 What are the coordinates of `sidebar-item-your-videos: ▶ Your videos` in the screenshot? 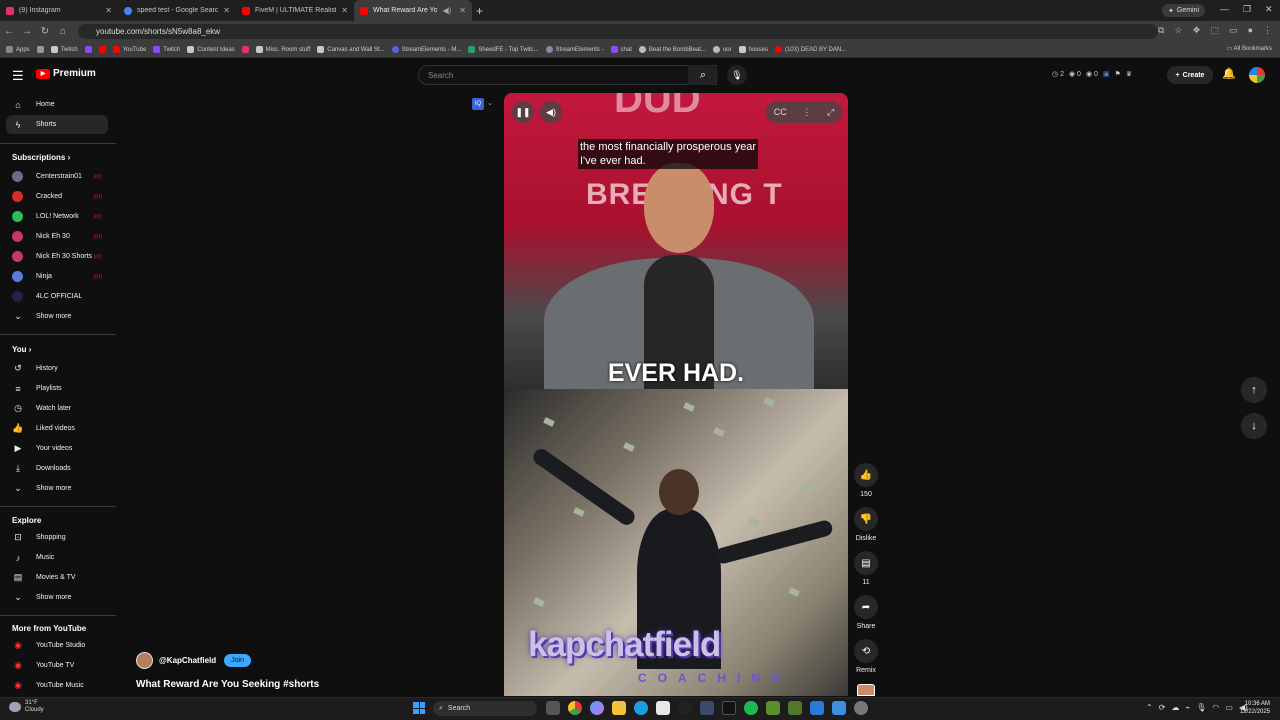 It's located at (57, 448).